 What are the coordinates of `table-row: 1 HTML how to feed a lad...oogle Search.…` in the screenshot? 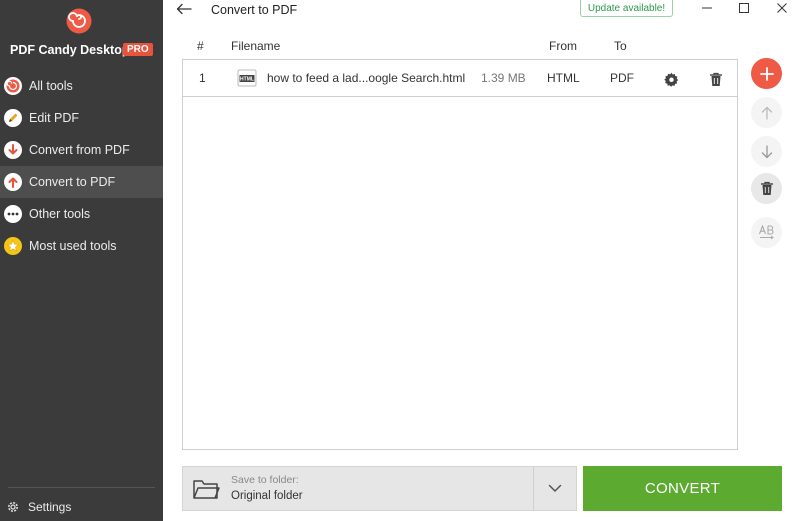 It's located at (460, 78).